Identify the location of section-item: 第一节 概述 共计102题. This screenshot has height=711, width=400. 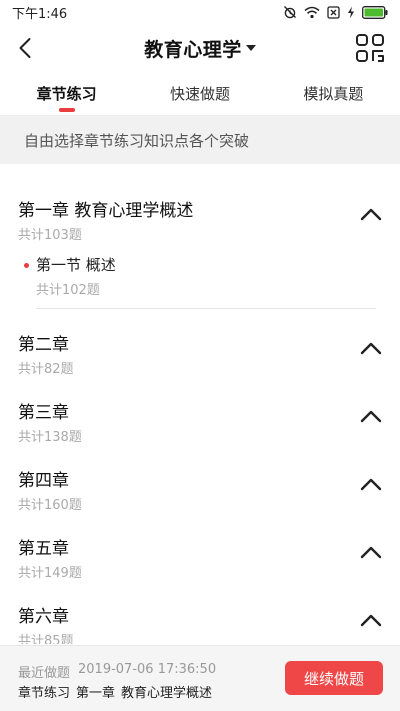
(200, 279).